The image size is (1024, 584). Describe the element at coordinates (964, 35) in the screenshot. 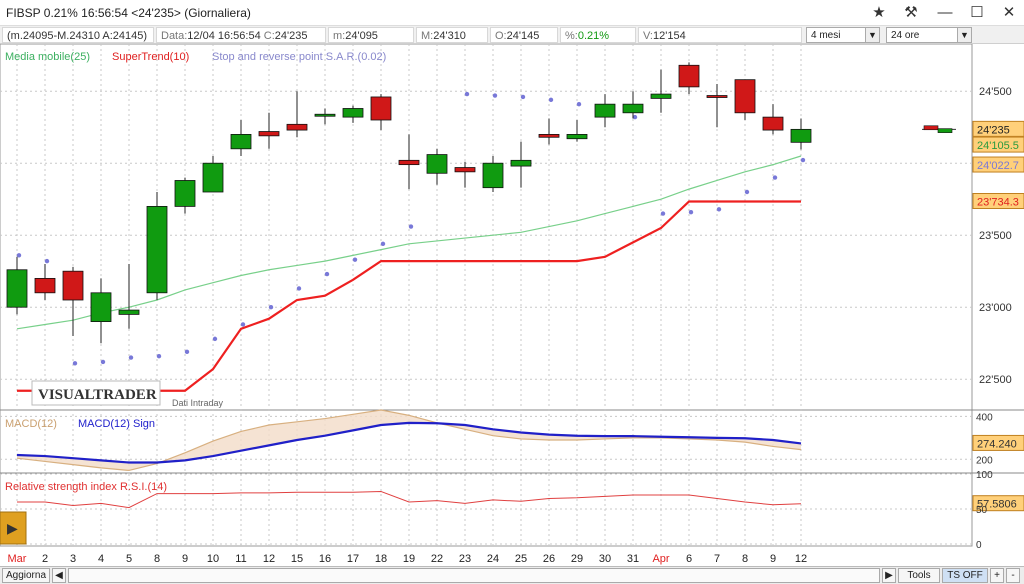

I see `chevron-down-icon: ▼` at that location.